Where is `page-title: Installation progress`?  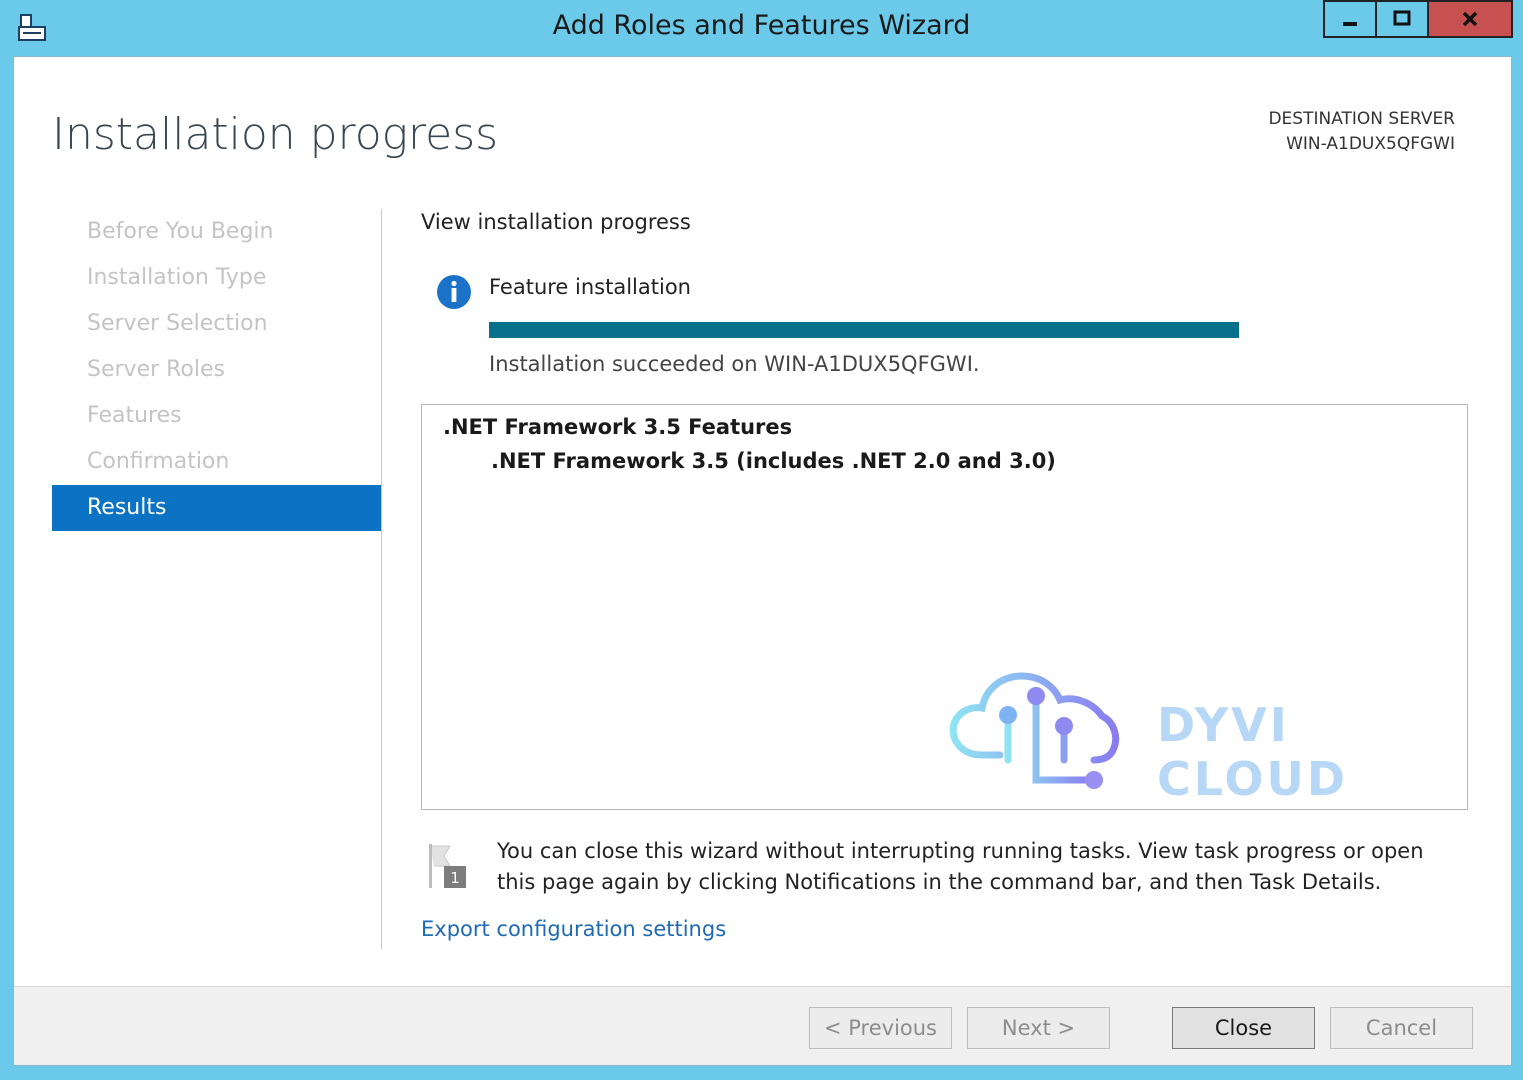 page-title: Installation progress is located at coordinates (275, 134).